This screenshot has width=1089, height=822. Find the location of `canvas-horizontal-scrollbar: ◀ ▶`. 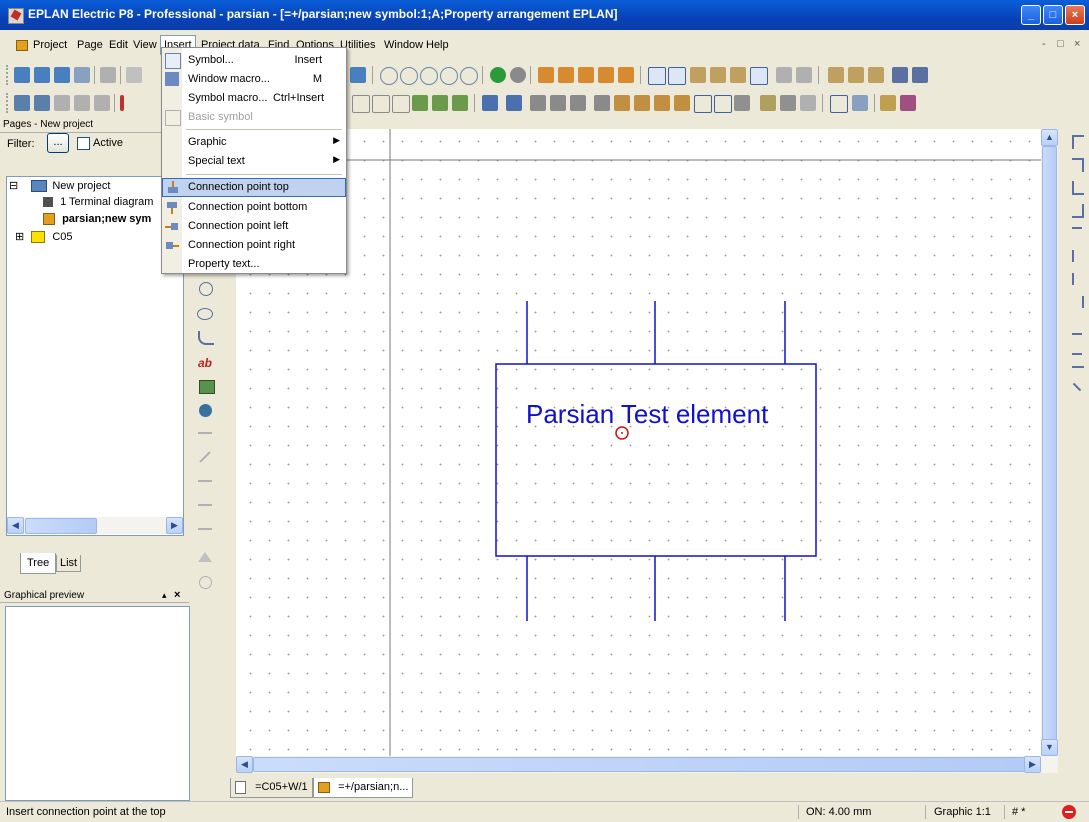

canvas-horizontal-scrollbar: ◀ ▶ is located at coordinates (647, 764).